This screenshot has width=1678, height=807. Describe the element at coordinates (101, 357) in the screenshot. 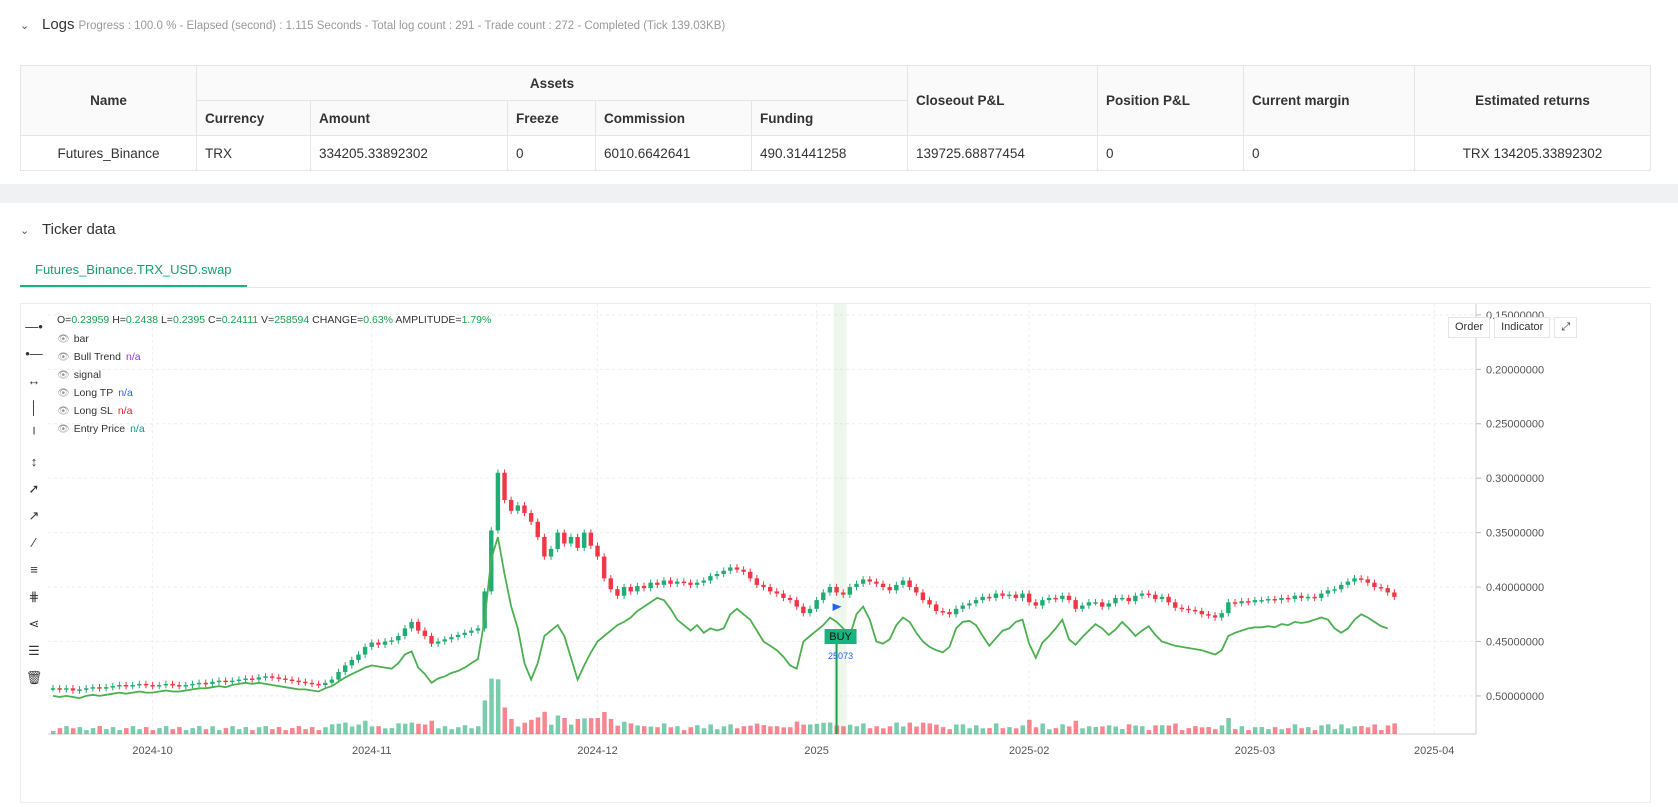

I see `legend-item: 👁Bull Trendn/a` at that location.